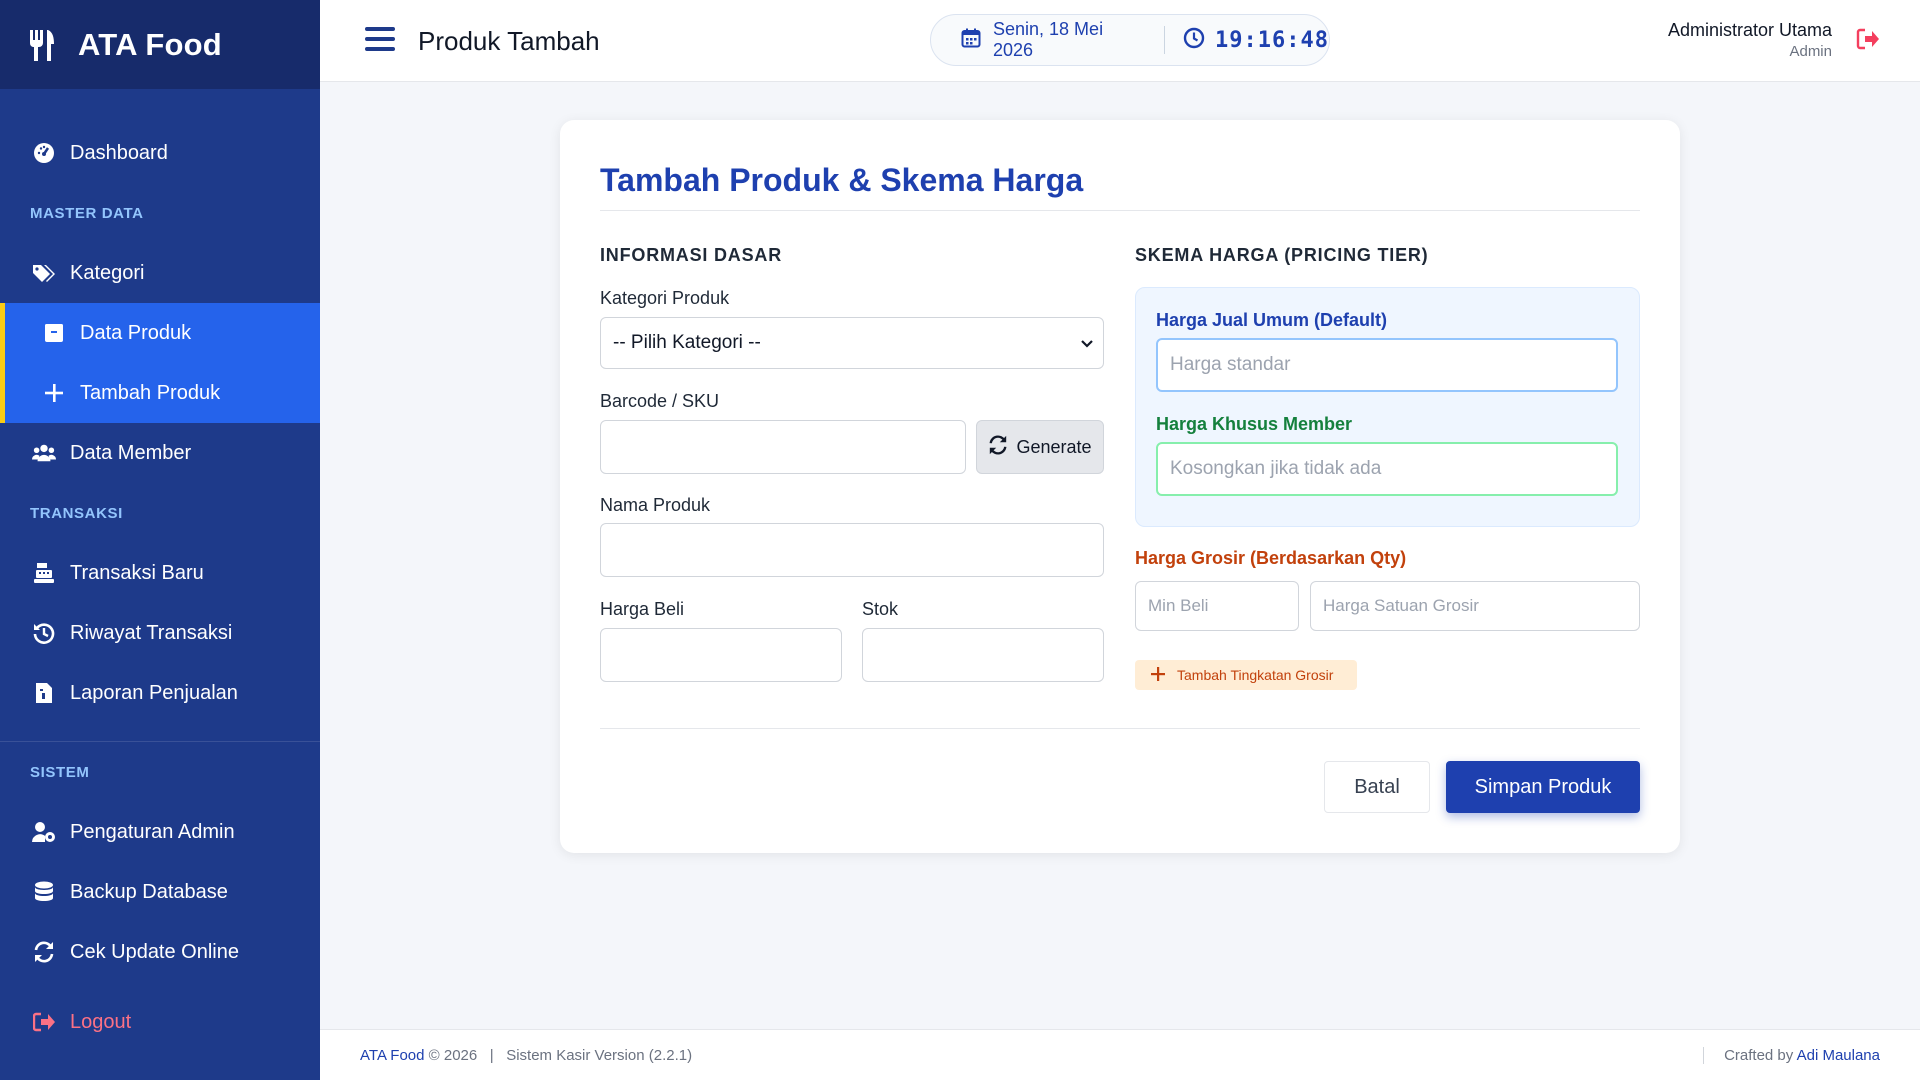  I want to click on sidebar-item-pengaturan-admin: Pengaturan Admin, so click(160, 832).